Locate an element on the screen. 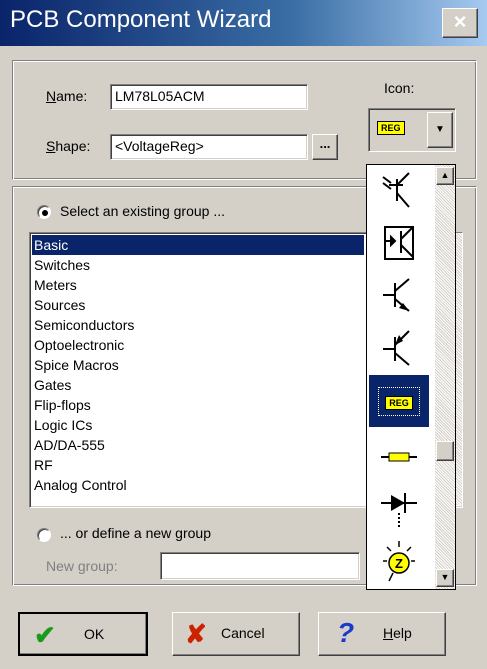 The image size is (487, 669). npn-transistor-icon is located at coordinates (399, 295).